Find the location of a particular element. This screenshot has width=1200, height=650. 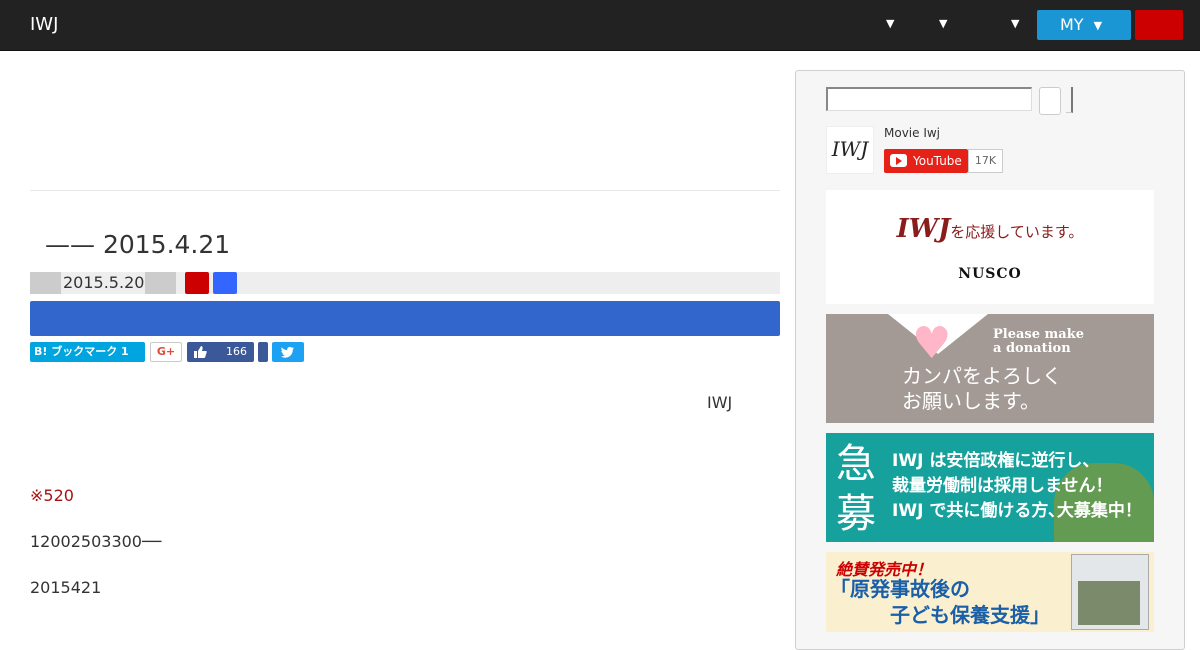

top-nav-bar: IWJ ▼ ▼ ▼ MY ▼ is located at coordinates (600, 25).